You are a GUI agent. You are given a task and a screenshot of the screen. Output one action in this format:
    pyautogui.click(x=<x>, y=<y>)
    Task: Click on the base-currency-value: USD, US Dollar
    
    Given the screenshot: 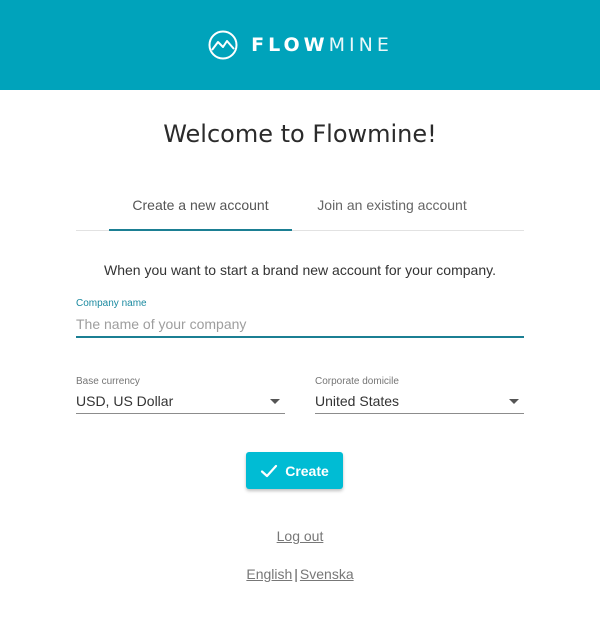 What is the action you would take?
    pyautogui.click(x=125, y=401)
    